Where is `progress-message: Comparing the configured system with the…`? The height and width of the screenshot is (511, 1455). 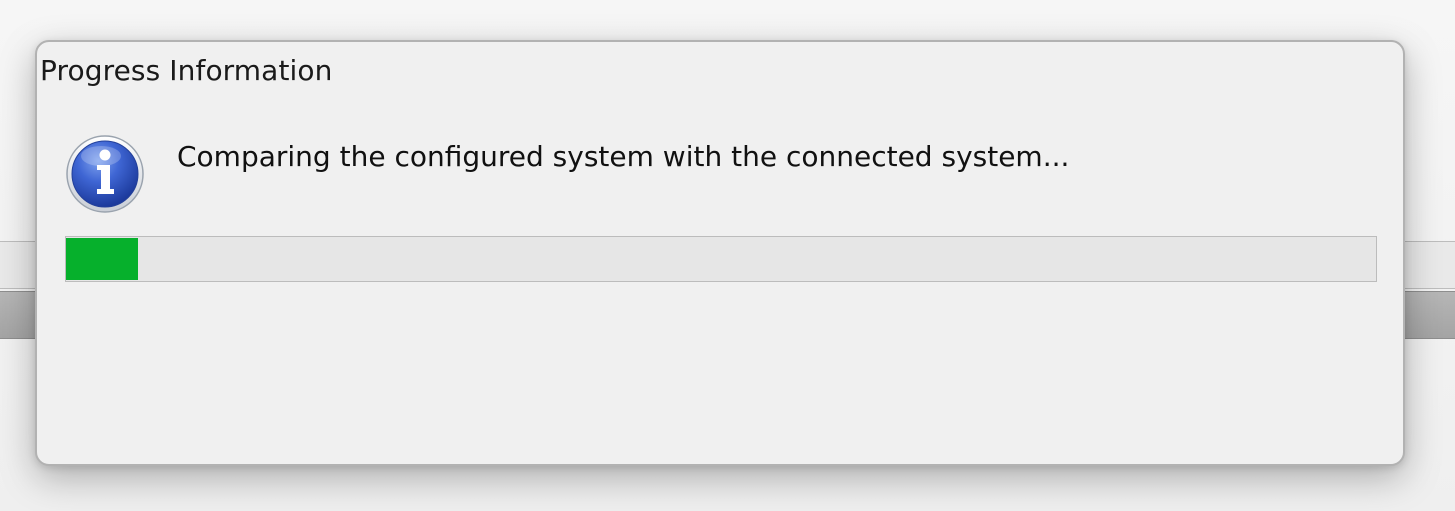
progress-message: Comparing the configured system with the… is located at coordinates (623, 156).